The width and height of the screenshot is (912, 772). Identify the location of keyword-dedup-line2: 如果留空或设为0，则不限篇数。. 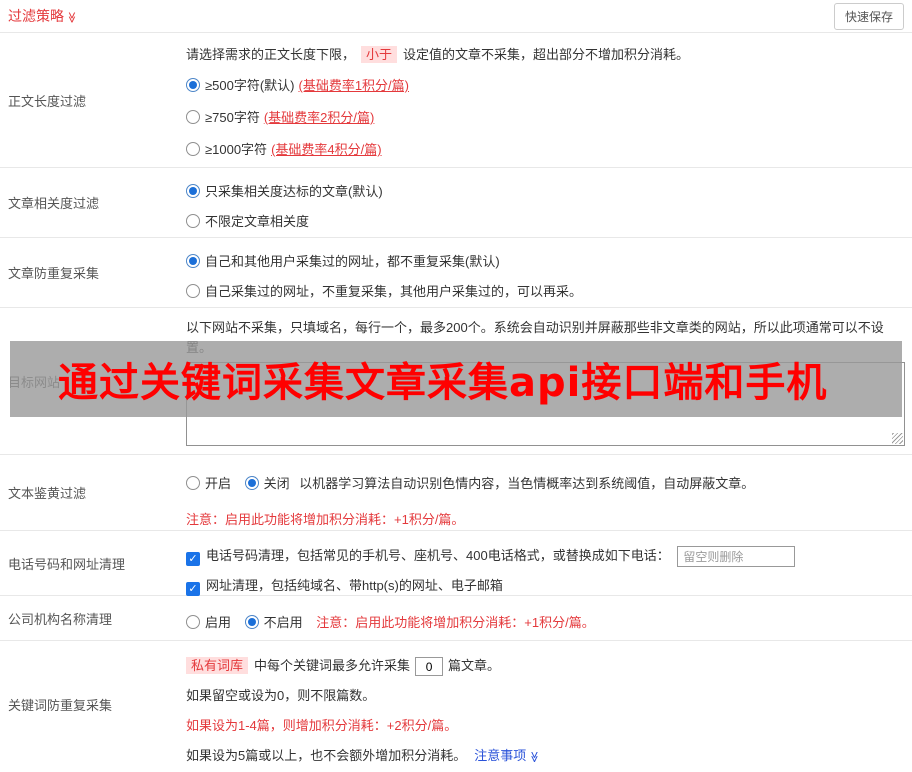
(281, 695).